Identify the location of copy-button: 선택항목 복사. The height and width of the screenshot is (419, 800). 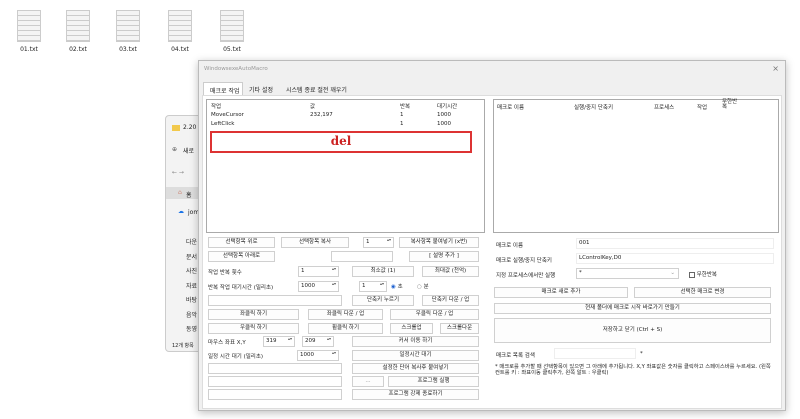
(315, 242).